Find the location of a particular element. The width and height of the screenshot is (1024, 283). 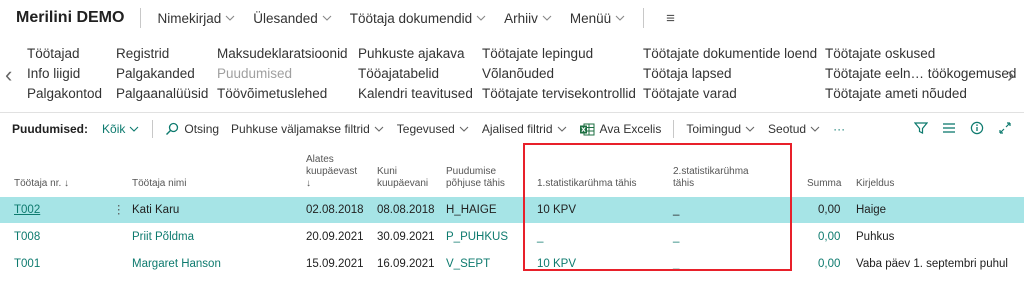

header-line: tähis is located at coordinates (684, 183).